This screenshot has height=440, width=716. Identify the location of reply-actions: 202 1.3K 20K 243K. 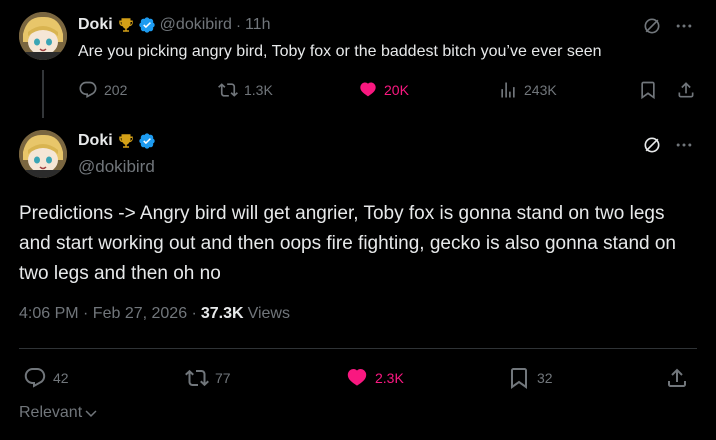
(388, 93).